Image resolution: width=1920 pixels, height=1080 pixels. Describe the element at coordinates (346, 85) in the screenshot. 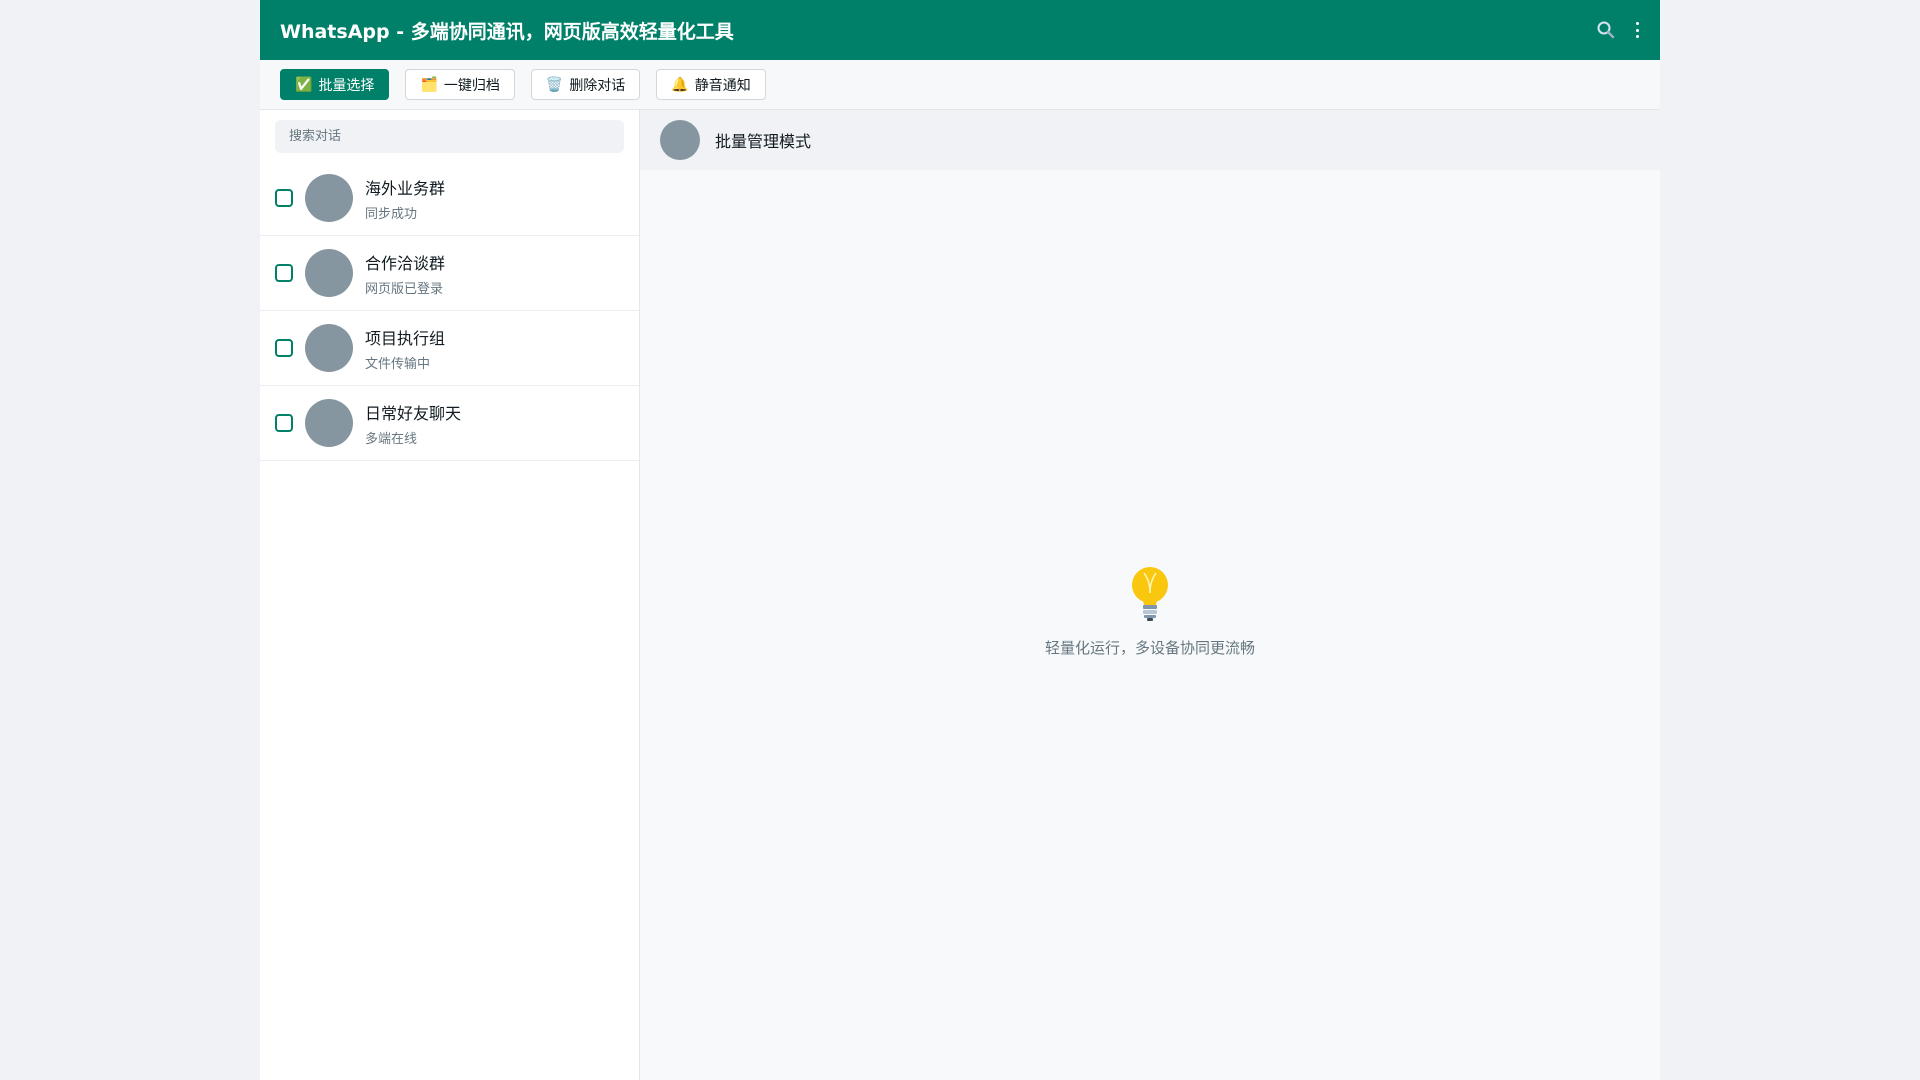

I see `batch-select-label: 批量选择` at that location.